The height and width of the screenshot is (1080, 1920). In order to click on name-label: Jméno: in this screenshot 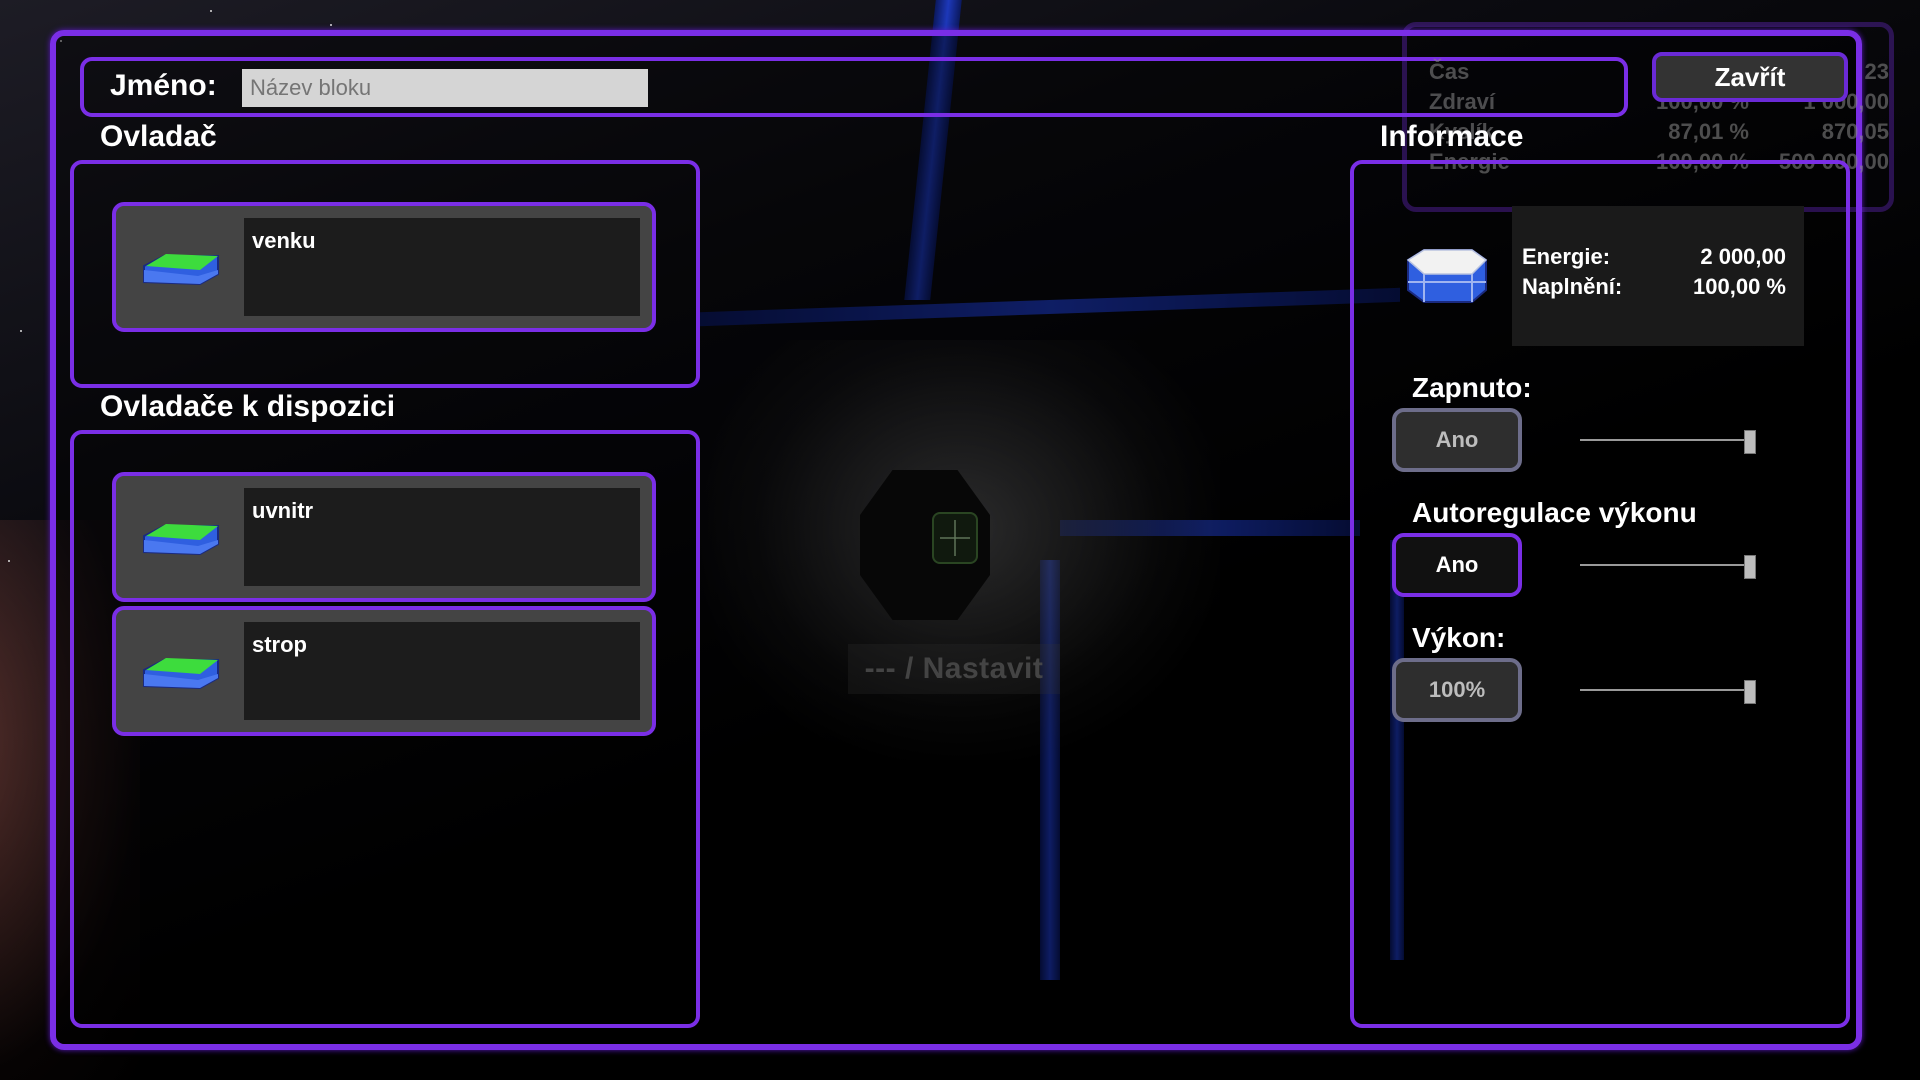, I will do `click(163, 85)`.